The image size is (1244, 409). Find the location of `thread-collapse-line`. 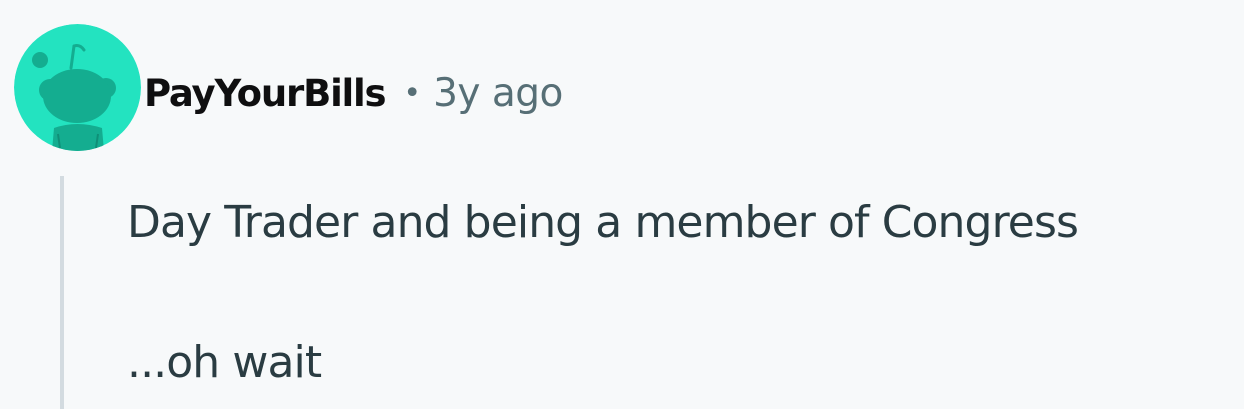

thread-collapse-line is located at coordinates (62, 292).